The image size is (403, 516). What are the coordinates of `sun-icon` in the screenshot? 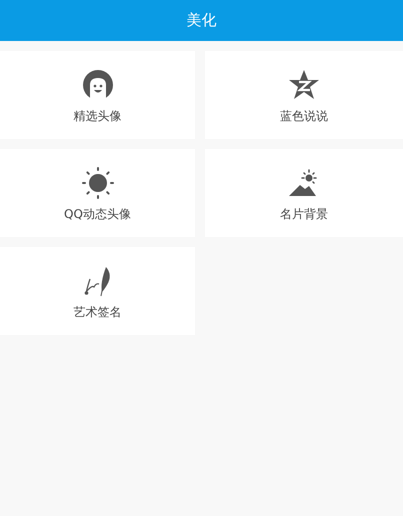 It's located at (98, 183).